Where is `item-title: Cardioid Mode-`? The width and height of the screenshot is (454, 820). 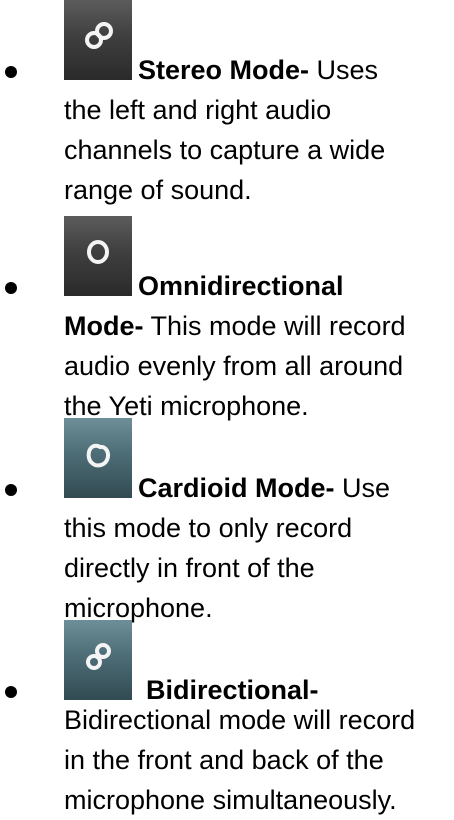
item-title: Cardioid Mode- is located at coordinates (236, 488).